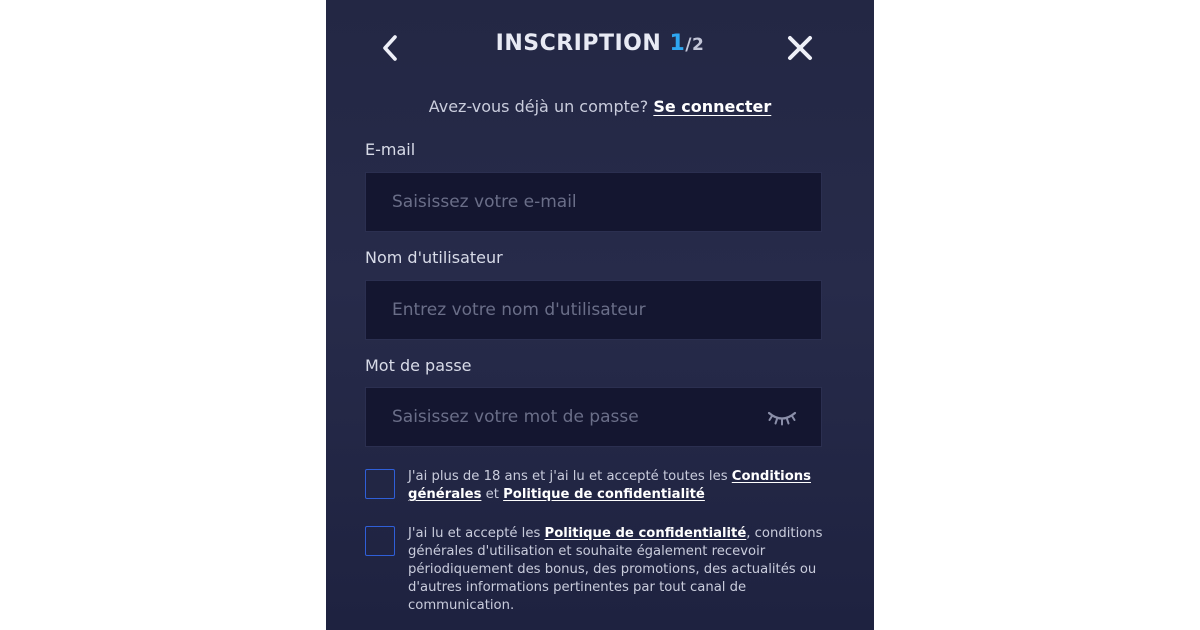 This screenshot has height=630, width=1200. I want to click on login-prompt-text: Avez-vous déjà un compte?, so click(538, 106).